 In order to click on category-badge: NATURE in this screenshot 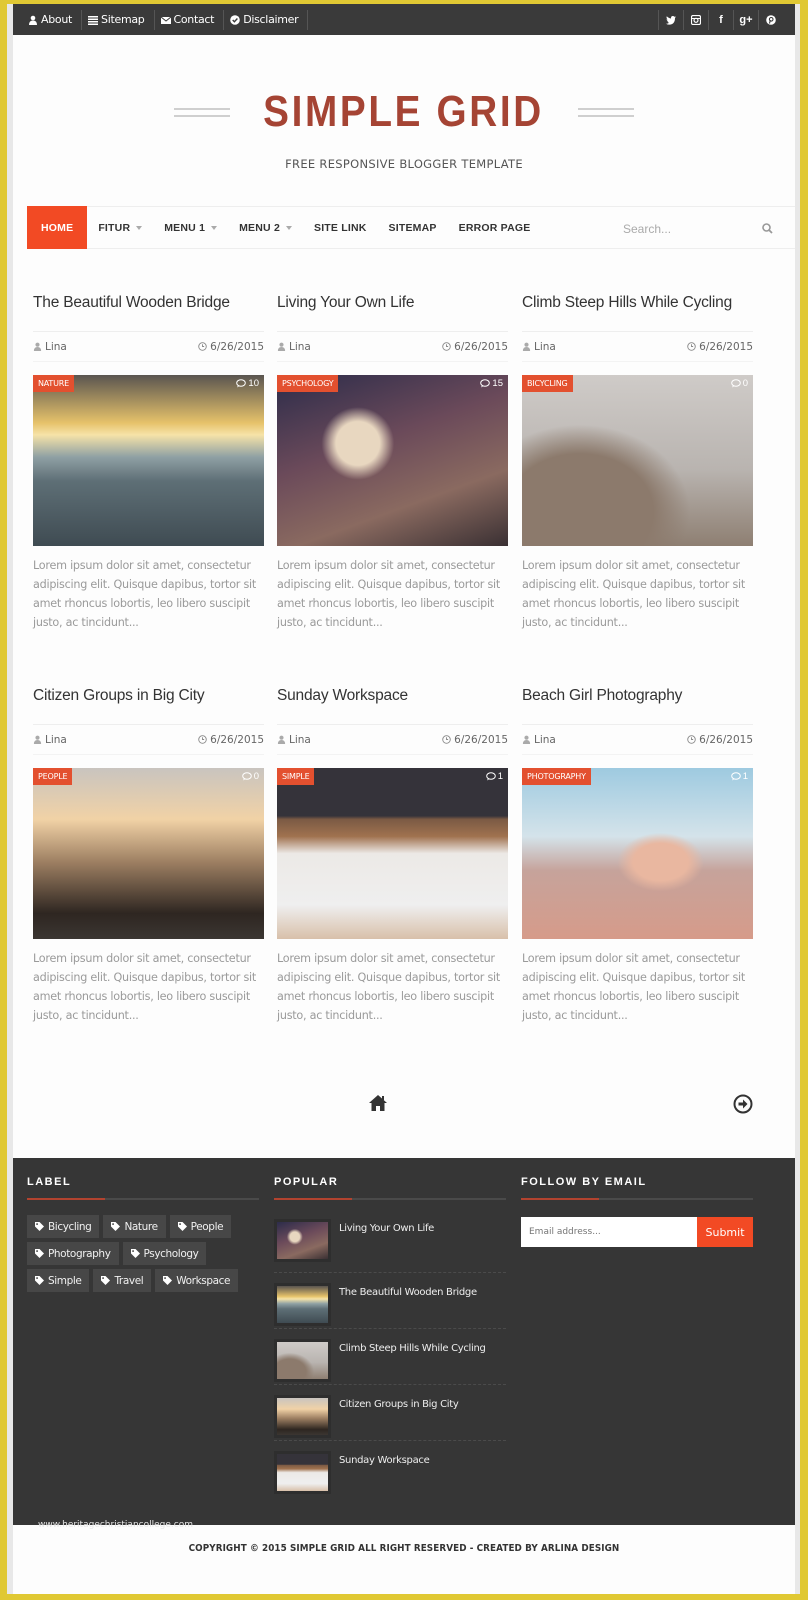, I will do `click(53, 383)`.